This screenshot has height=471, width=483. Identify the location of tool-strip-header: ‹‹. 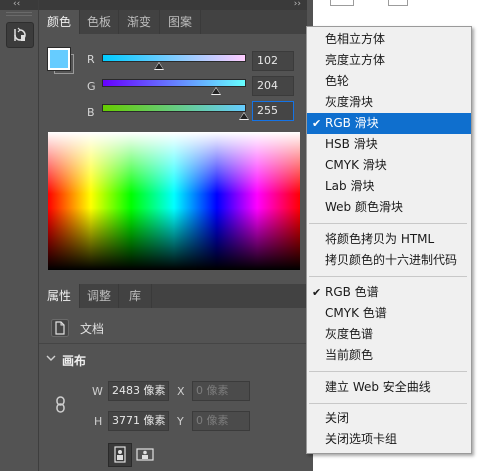
(19, 5).